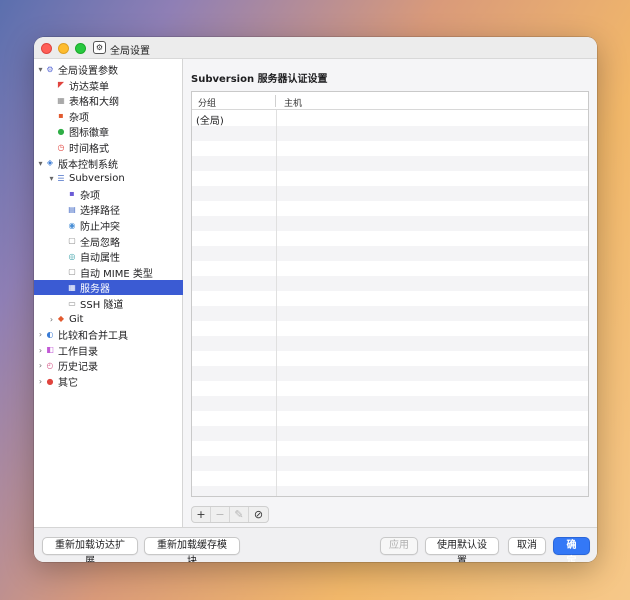  I want to click on minimize-window-button, so click(63, 48).